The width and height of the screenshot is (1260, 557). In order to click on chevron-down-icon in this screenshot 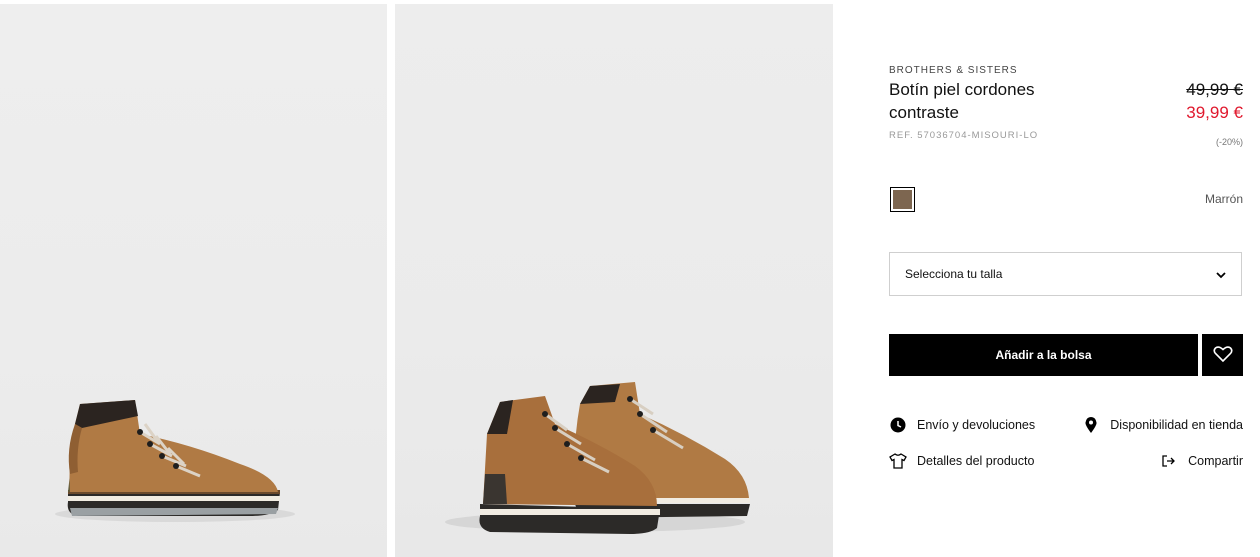, I will do `click(1221, 274)`.